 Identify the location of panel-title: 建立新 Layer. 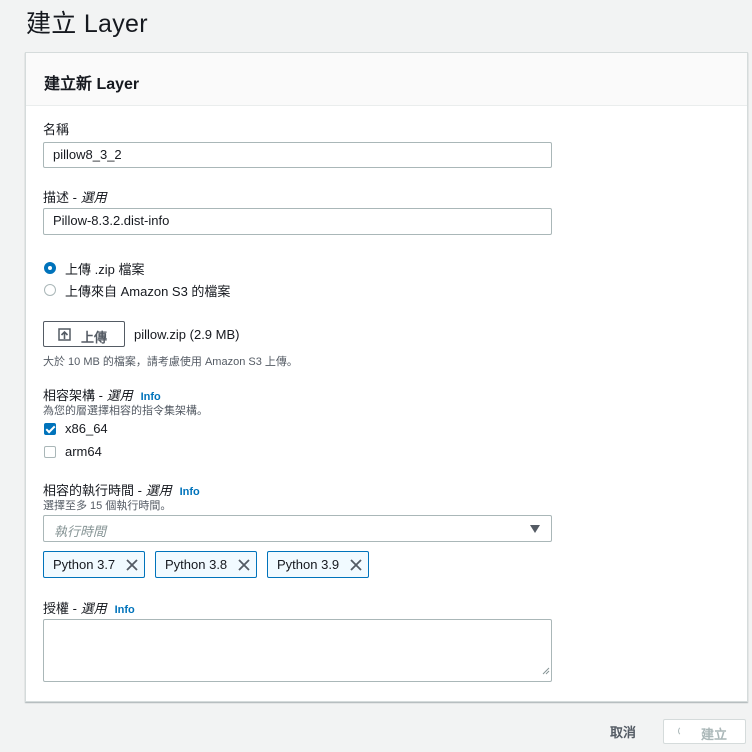
(92, 84).